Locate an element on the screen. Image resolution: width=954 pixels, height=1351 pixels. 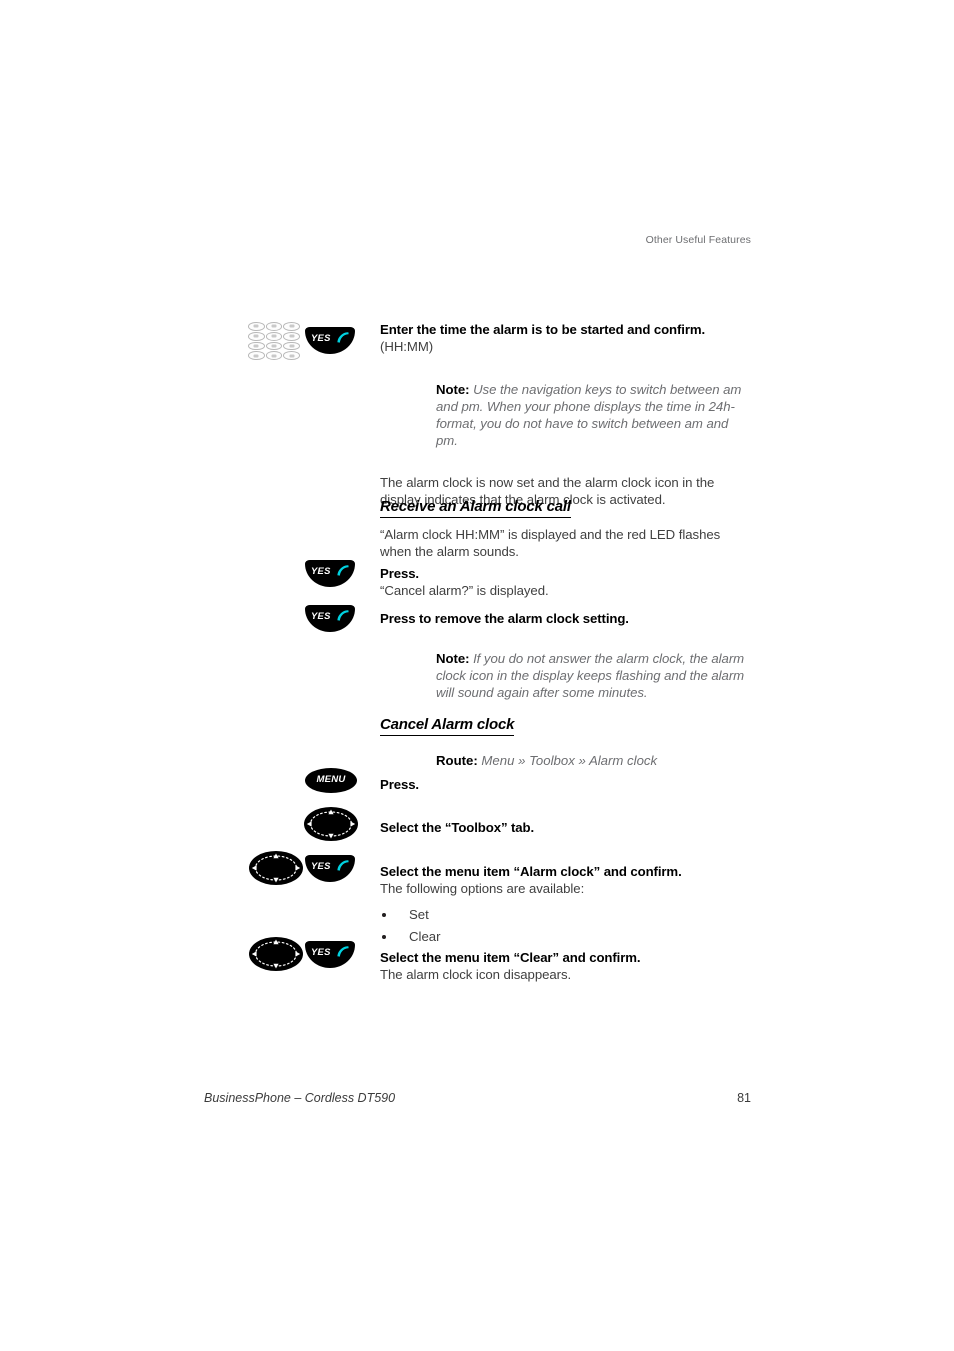
page-footer: BusinessPhone – Cordless DT590 81 is located at coordinates (477, 1098).